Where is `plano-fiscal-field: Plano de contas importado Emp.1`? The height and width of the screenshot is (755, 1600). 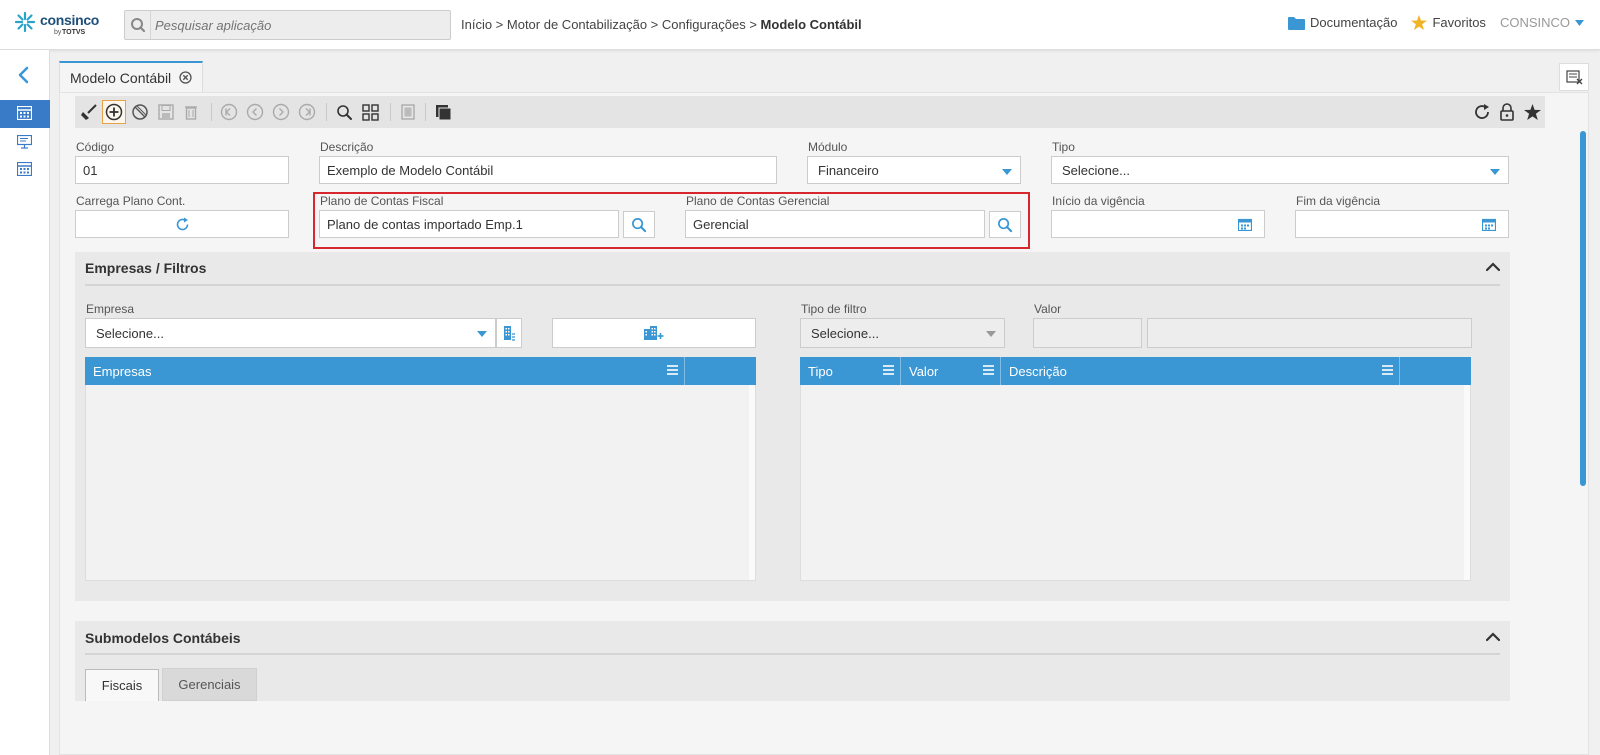
plano-fiscal-field: Plano de contas importado Emp.1 is located at coordinates (469, 224).